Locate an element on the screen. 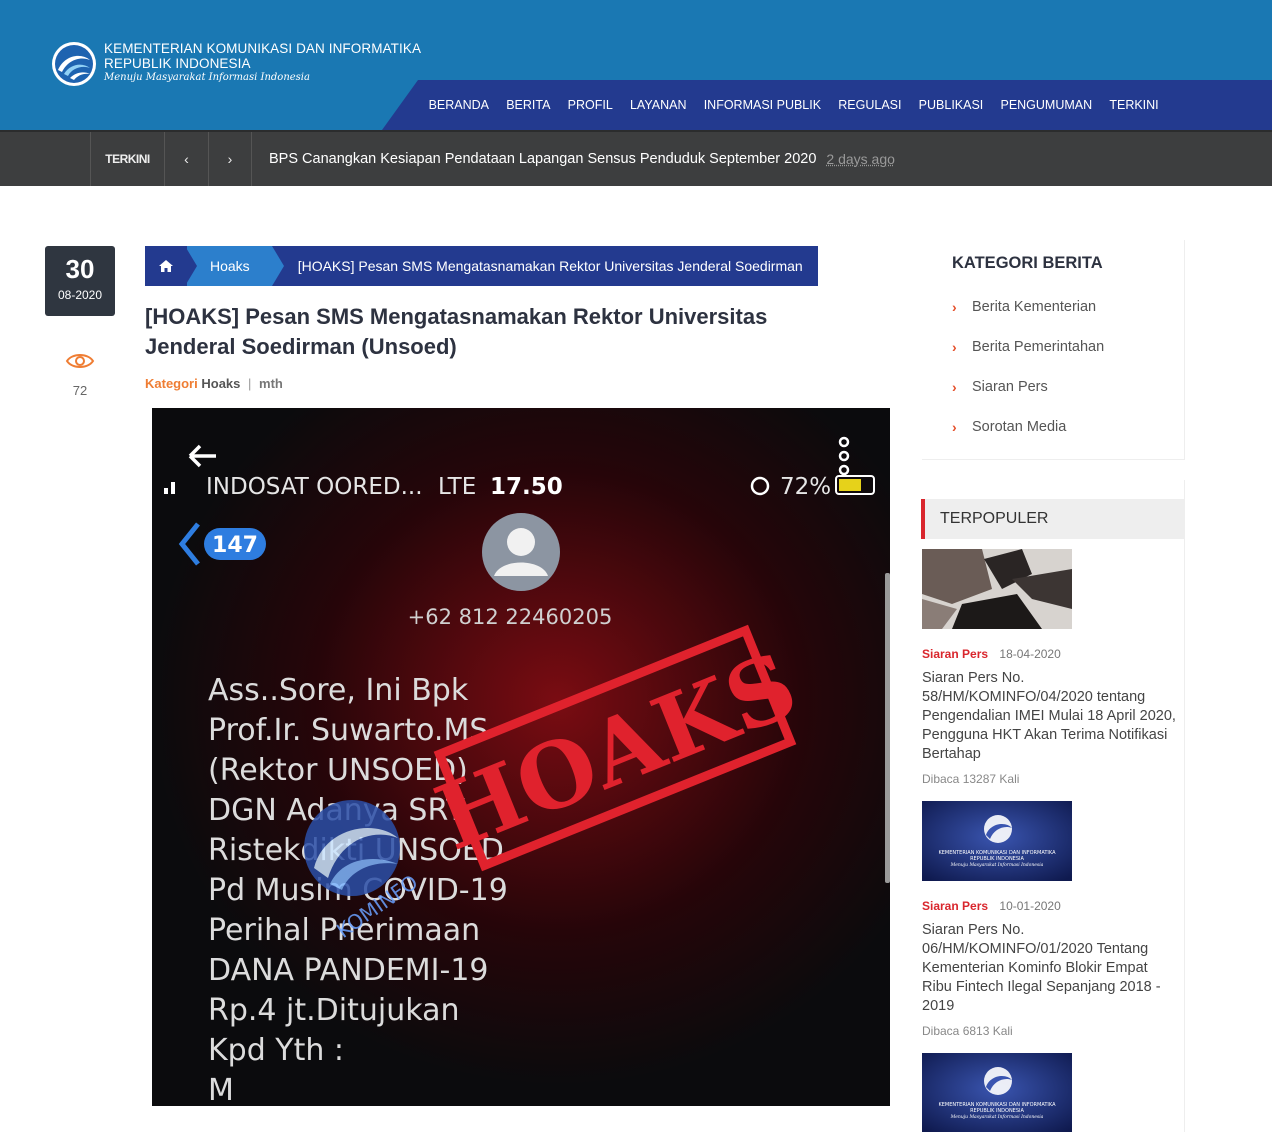 Image resolution: width=1272 pixels, height=1132 pixels. kategori-item-label: Berita Kementerian is located at coordinates (1034, 307).